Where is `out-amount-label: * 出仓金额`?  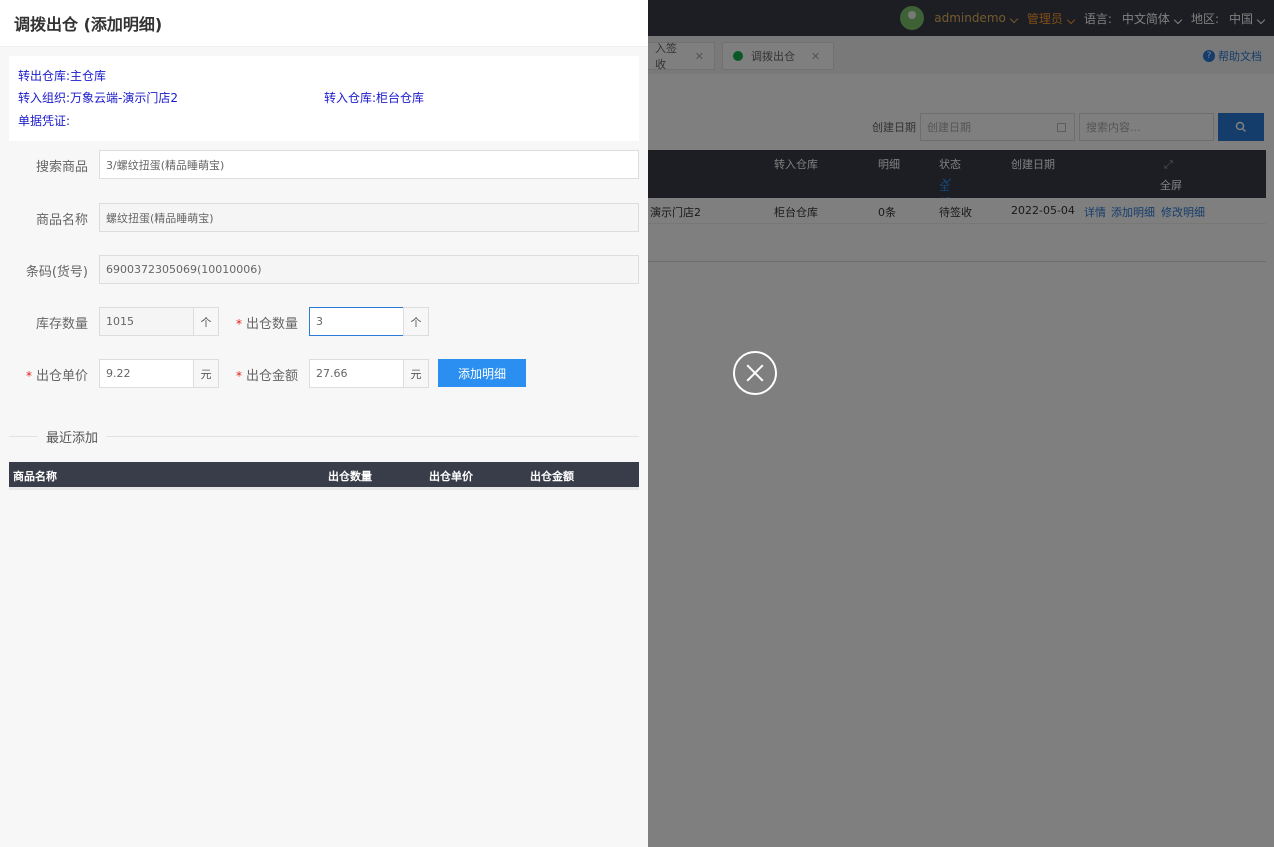
out-amount-label: * 出仓金额 is located at coordinates (263, 374).